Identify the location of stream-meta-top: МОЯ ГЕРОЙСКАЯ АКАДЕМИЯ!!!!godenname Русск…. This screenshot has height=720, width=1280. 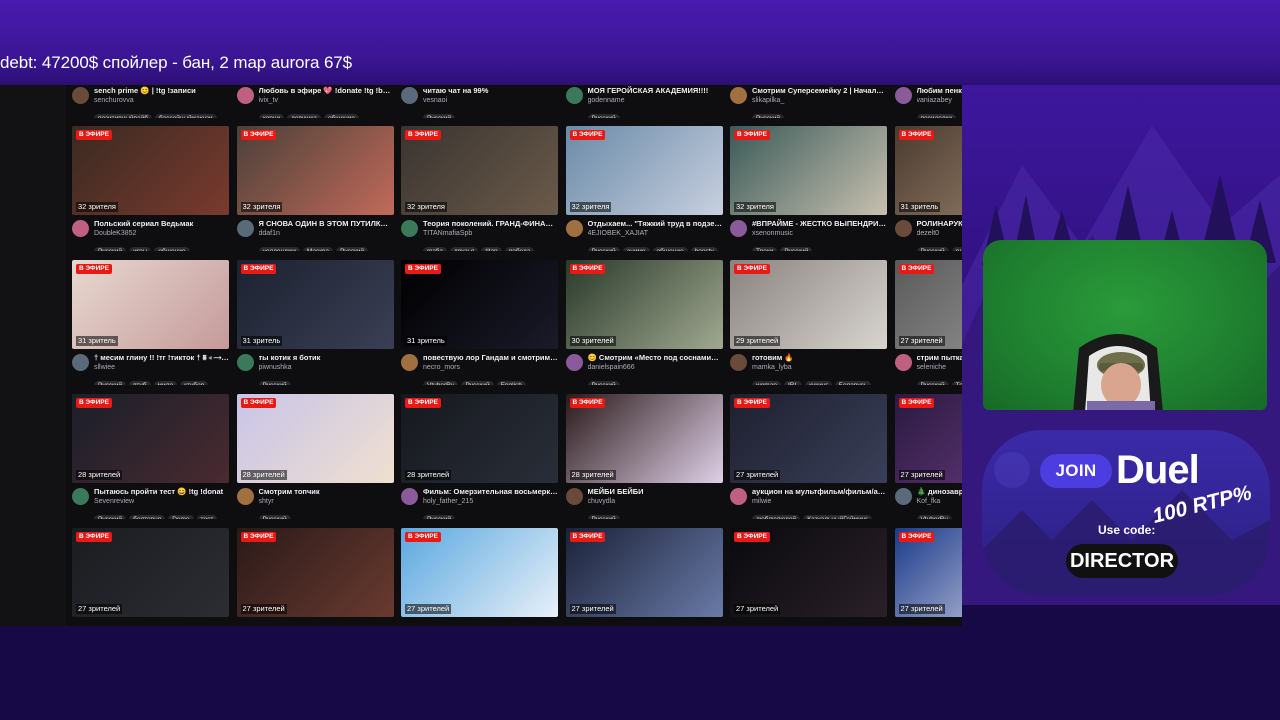
(644, 105).